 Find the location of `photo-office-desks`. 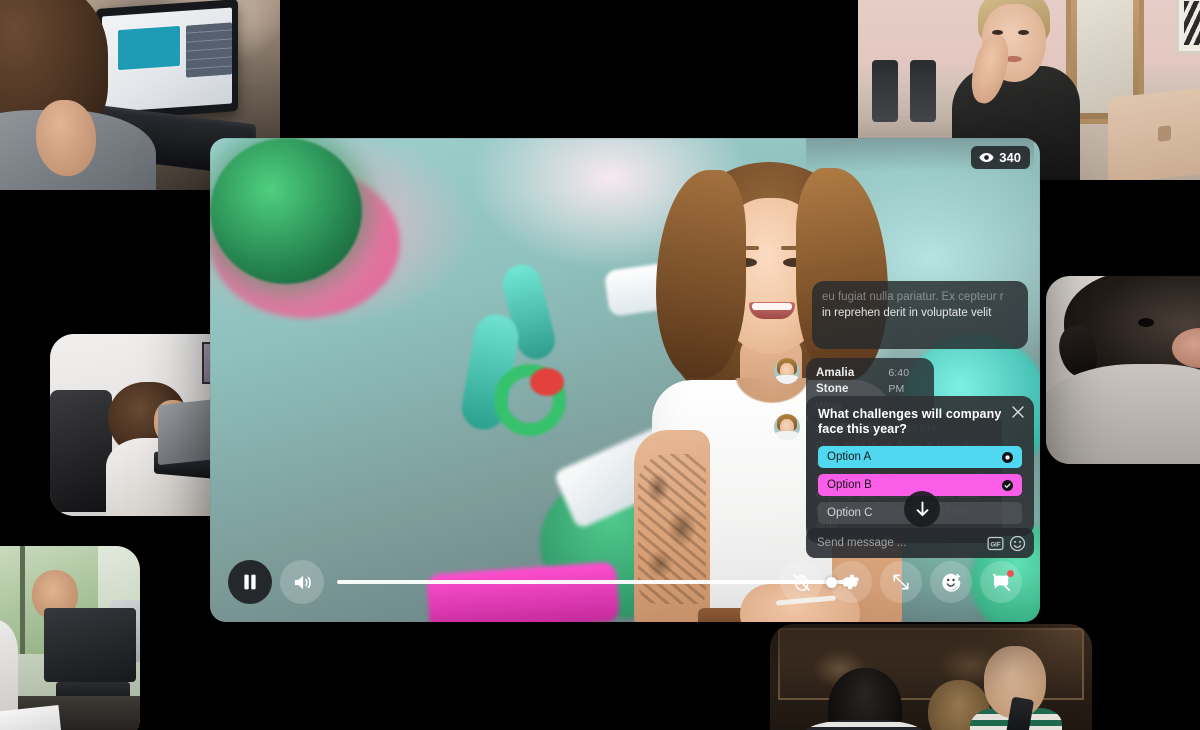

photo-office-desks is located at coordinates (70, 638).